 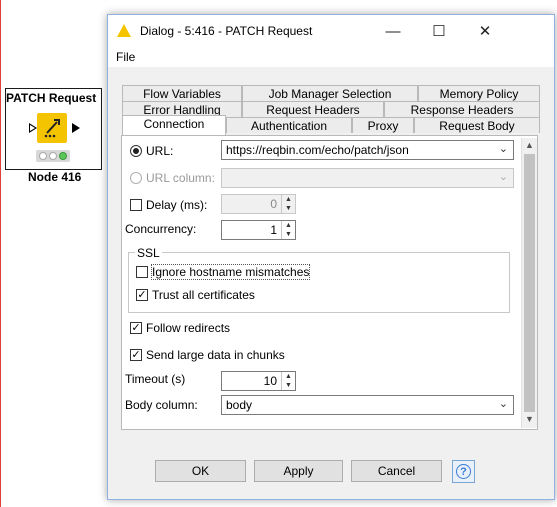 I want to click on concurrency-value: 1, so click(x=273, y=230).